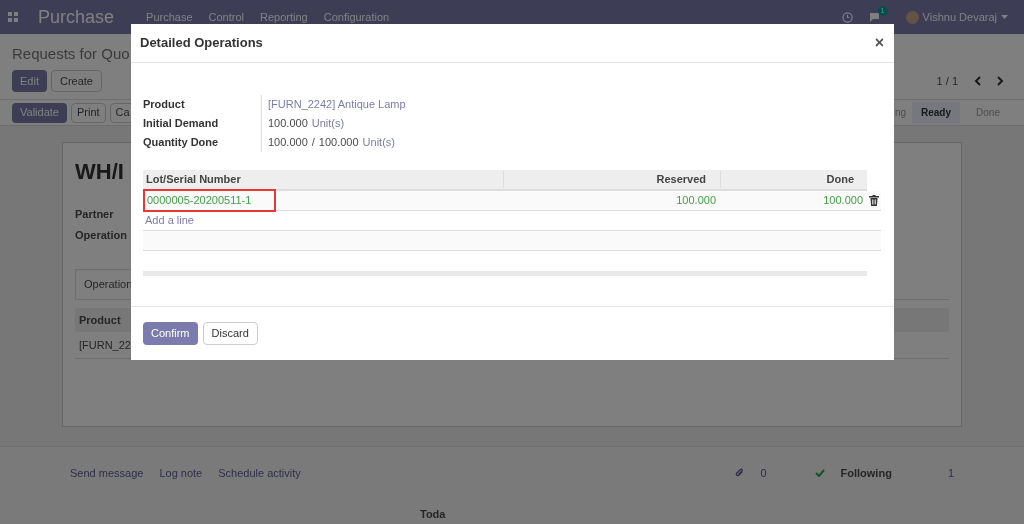 This screenshot has height=524, width=1024. I want to click on table-cell: [FURN_22, so click(105, 345).